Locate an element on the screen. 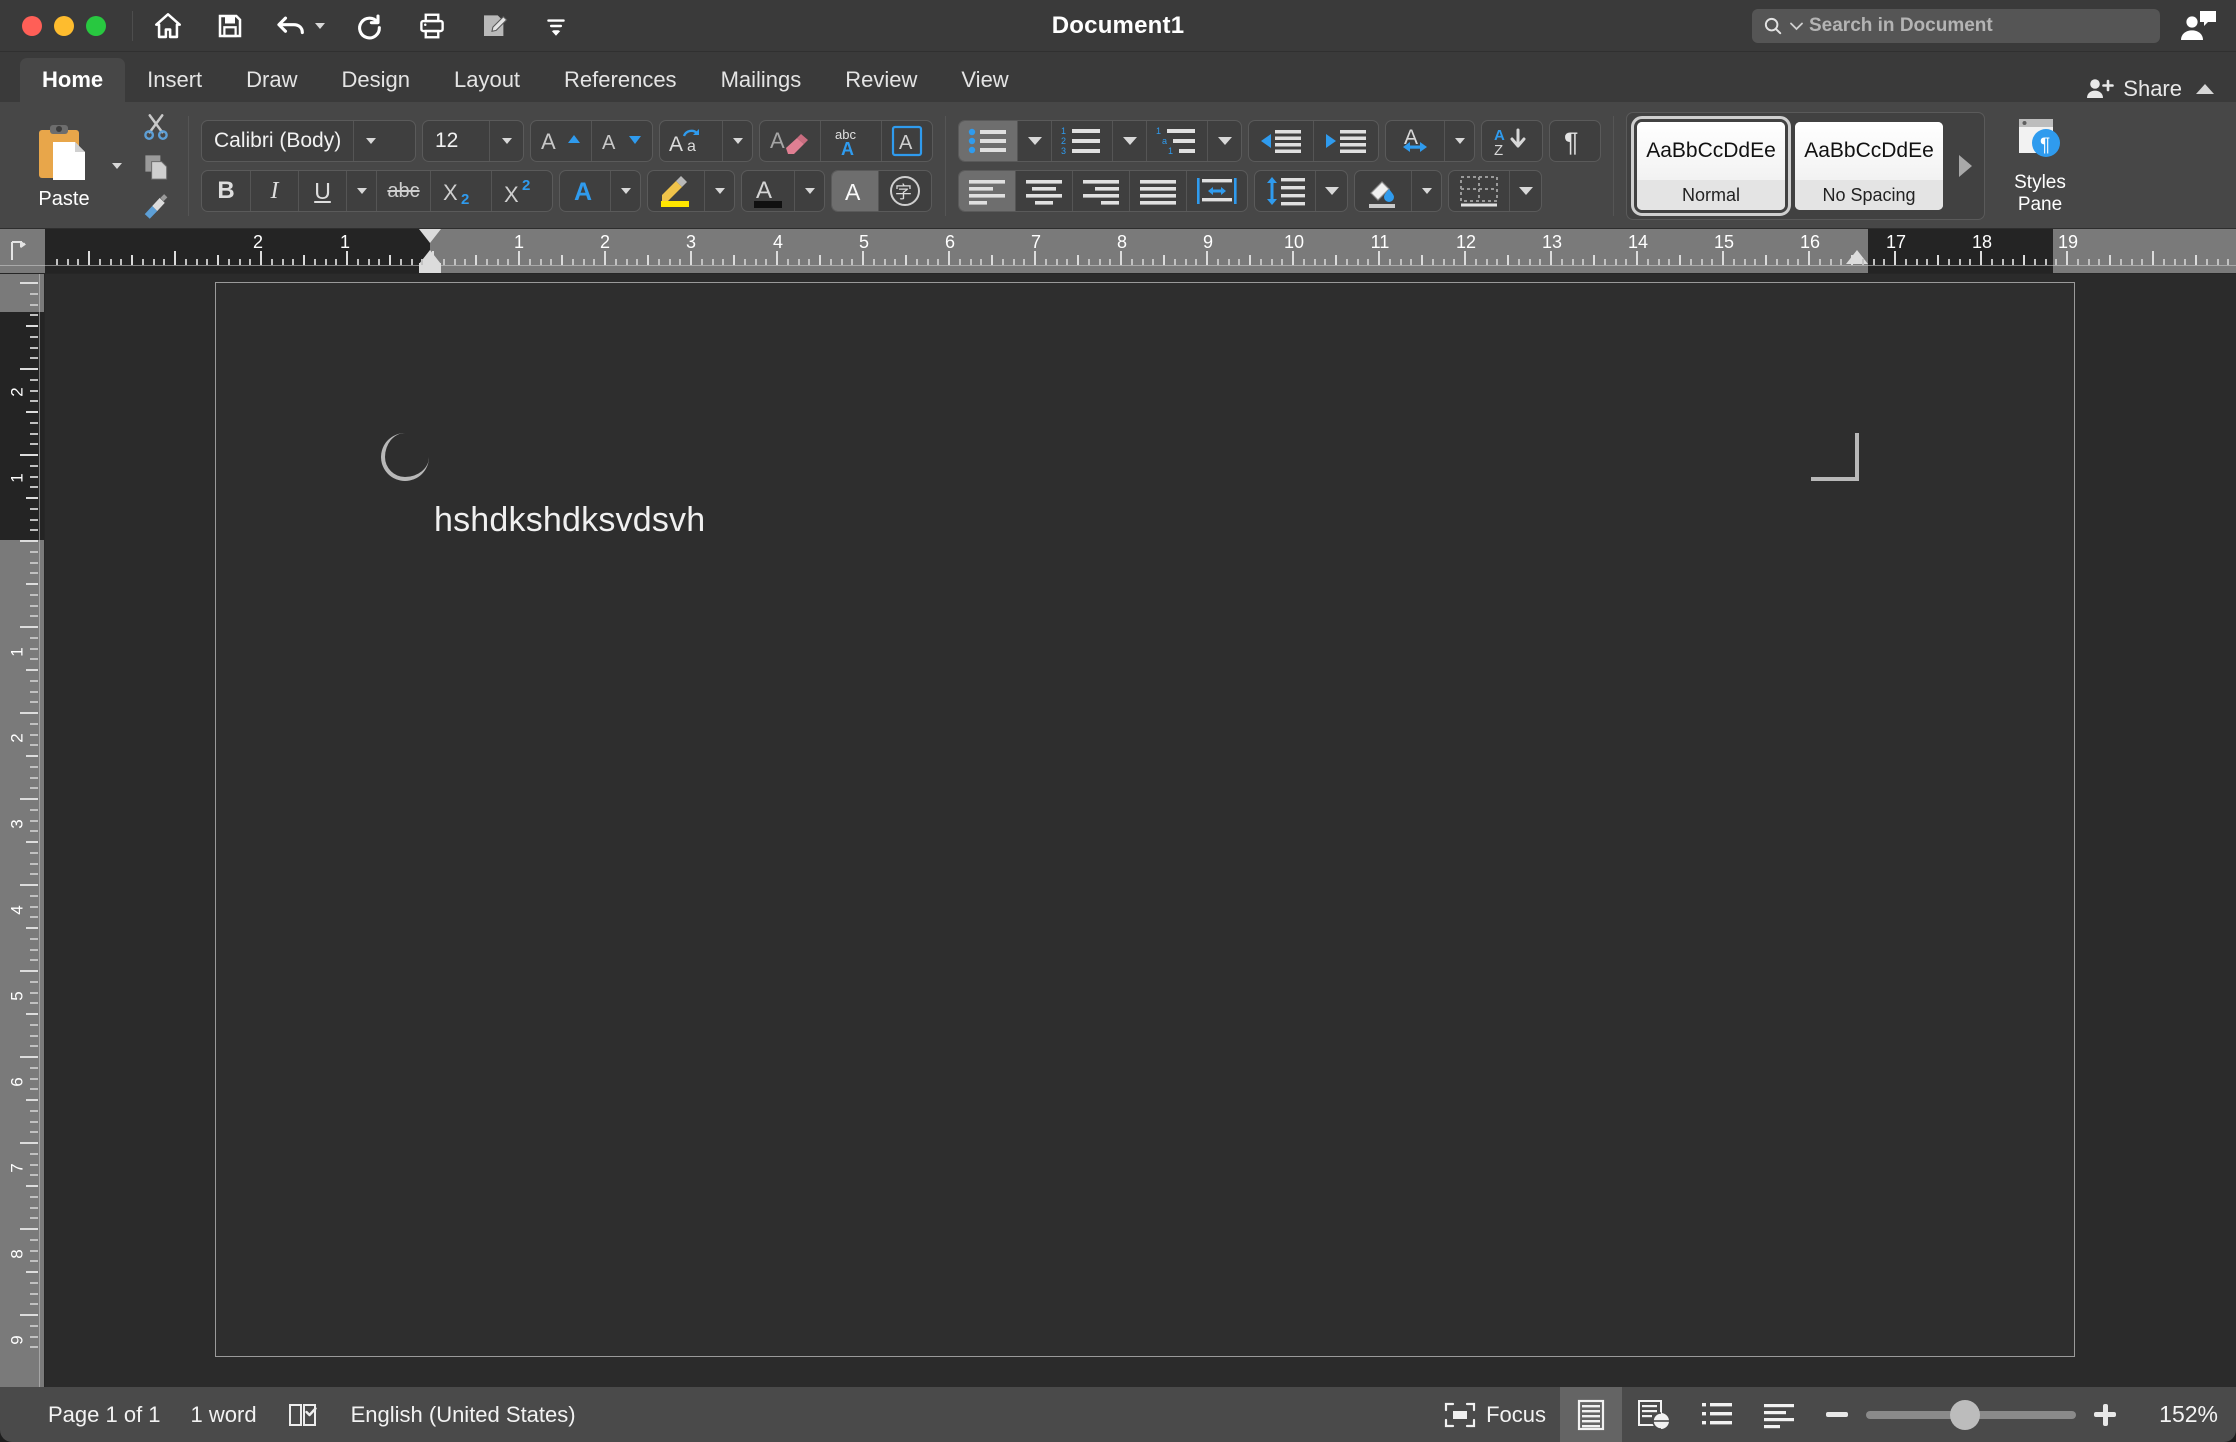  font-family-combobox: Calibri (Body) is located at coordinates (308, 141).